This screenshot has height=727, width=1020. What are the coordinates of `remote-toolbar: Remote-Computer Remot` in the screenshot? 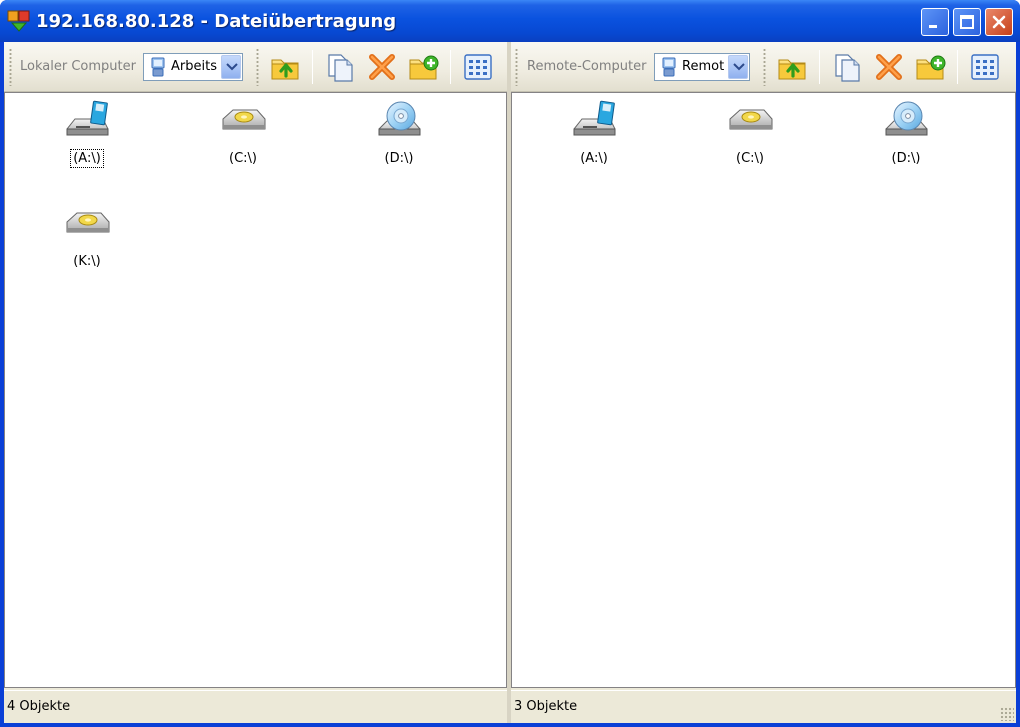 It's located at (763, 67).